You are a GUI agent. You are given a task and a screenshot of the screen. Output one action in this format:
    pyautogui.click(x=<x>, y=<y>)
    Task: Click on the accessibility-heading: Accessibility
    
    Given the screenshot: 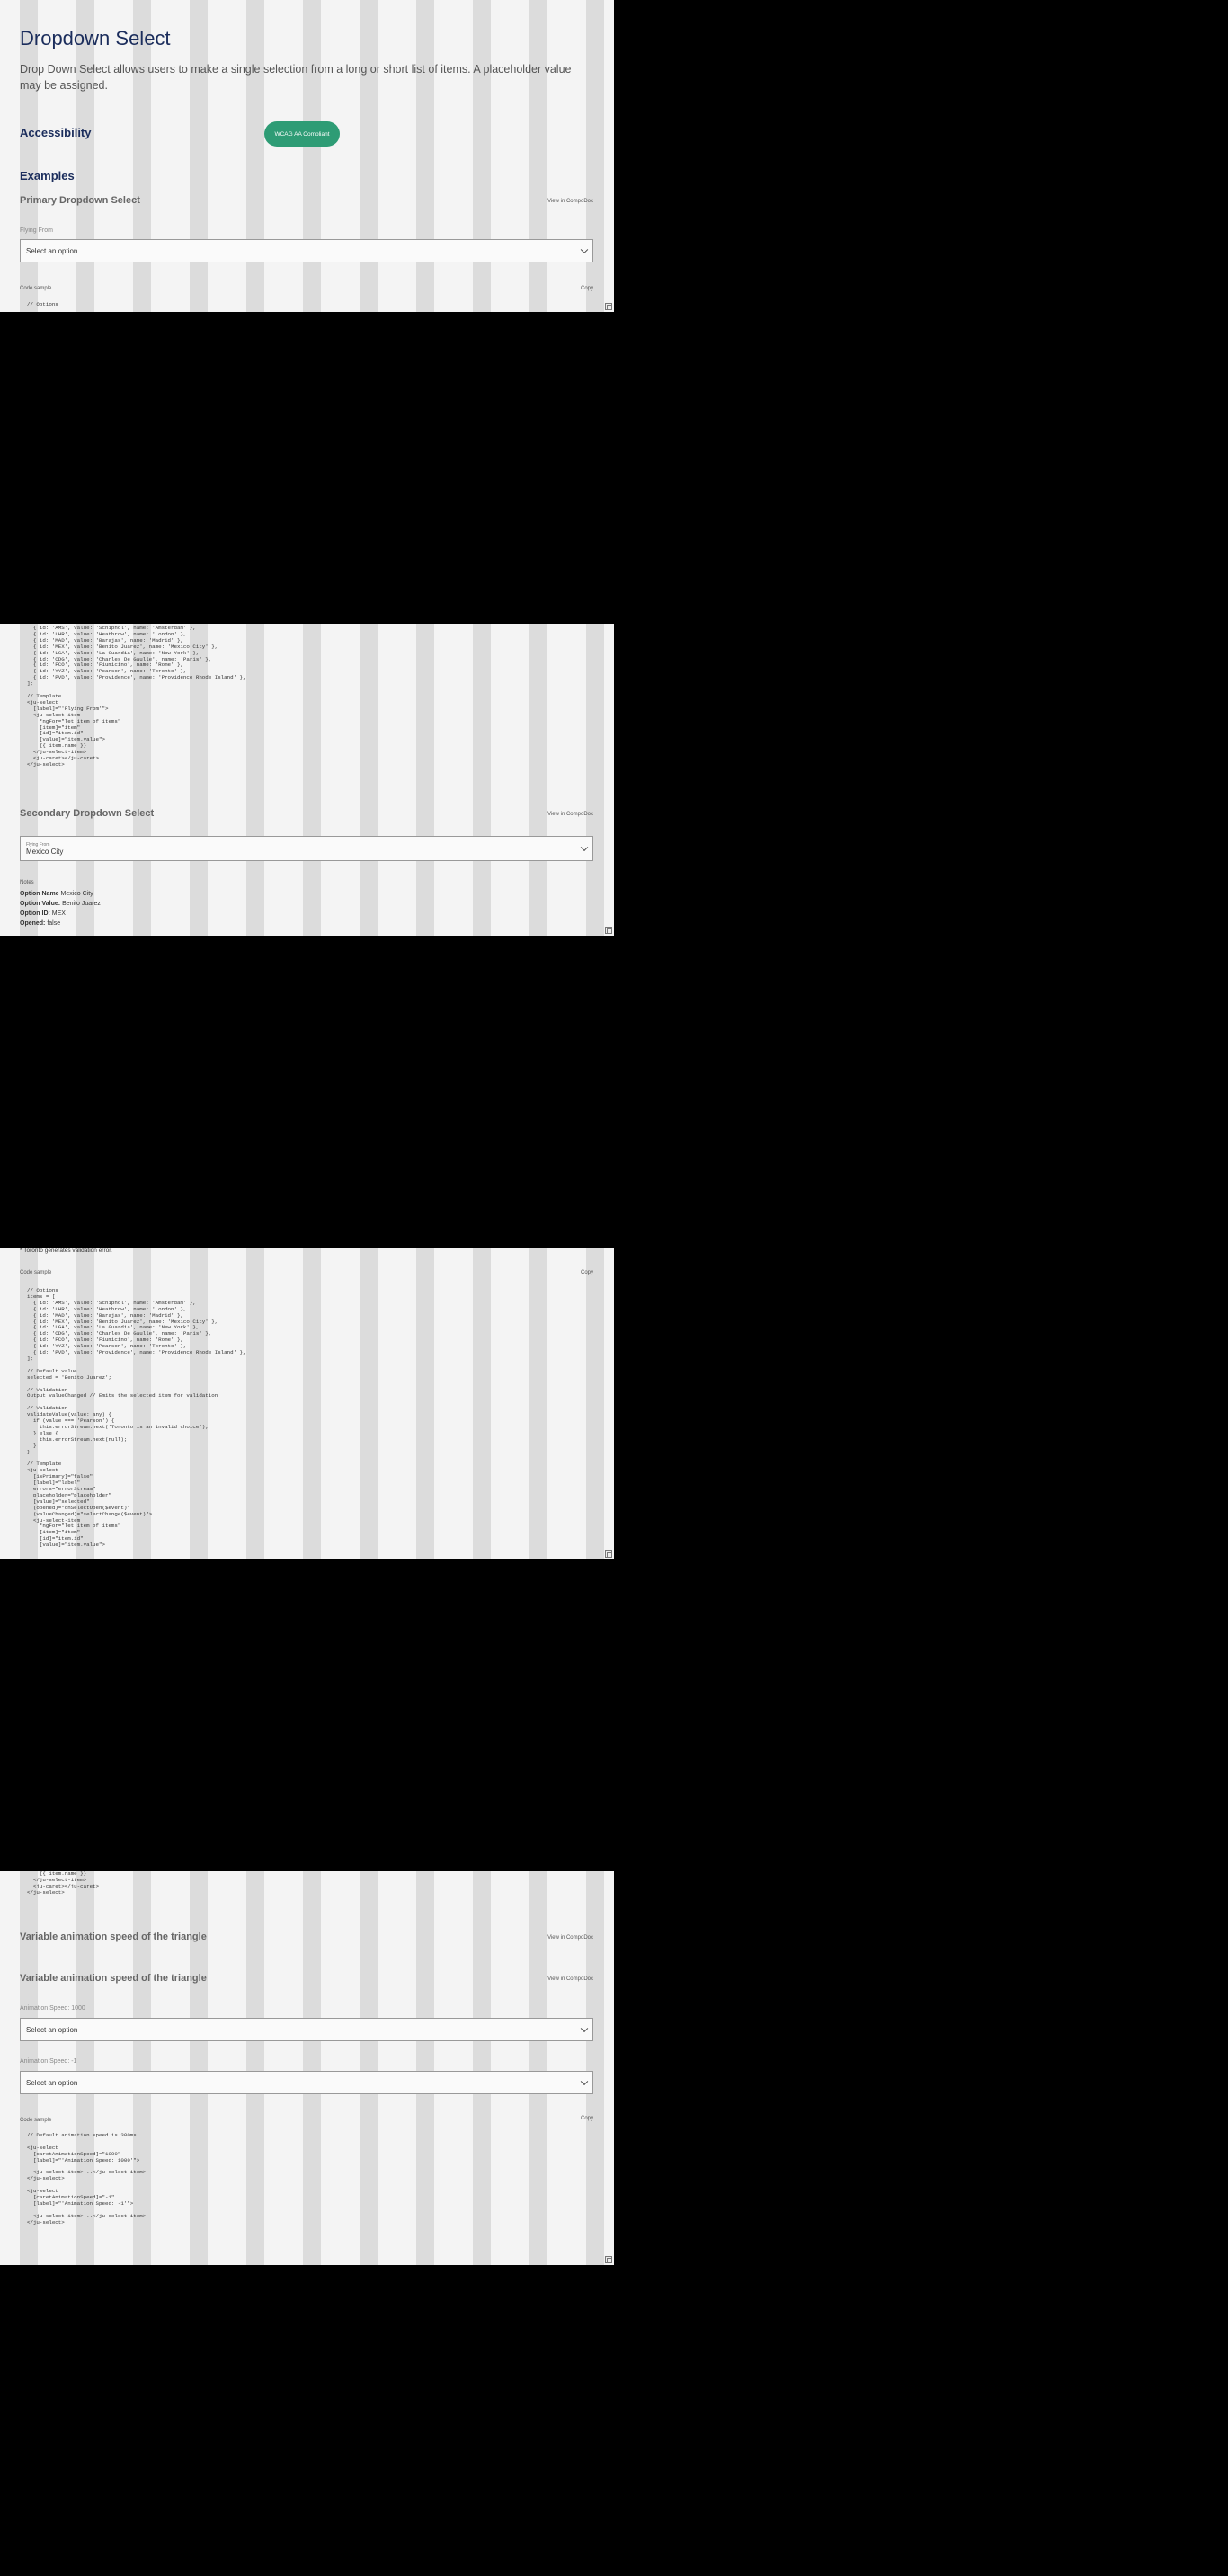 What is the action you would take?
    pyautogui.click(x=56, y=132)
    